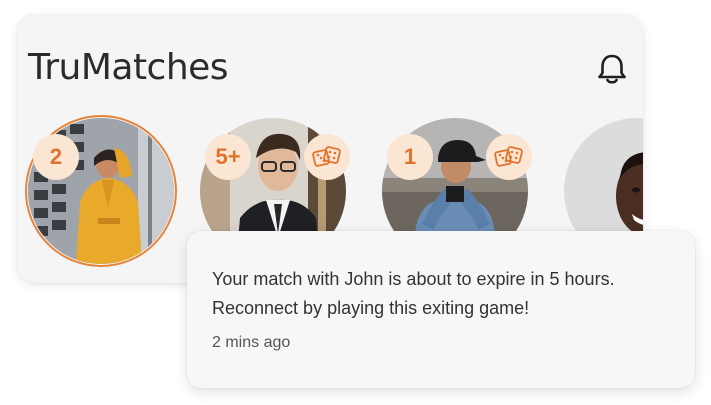 Image resolution: width=711 pixels, height=405 pixels. Describe the element at coordinates (101, 191) in the screenshot. I see `match-item: 2` at that location.